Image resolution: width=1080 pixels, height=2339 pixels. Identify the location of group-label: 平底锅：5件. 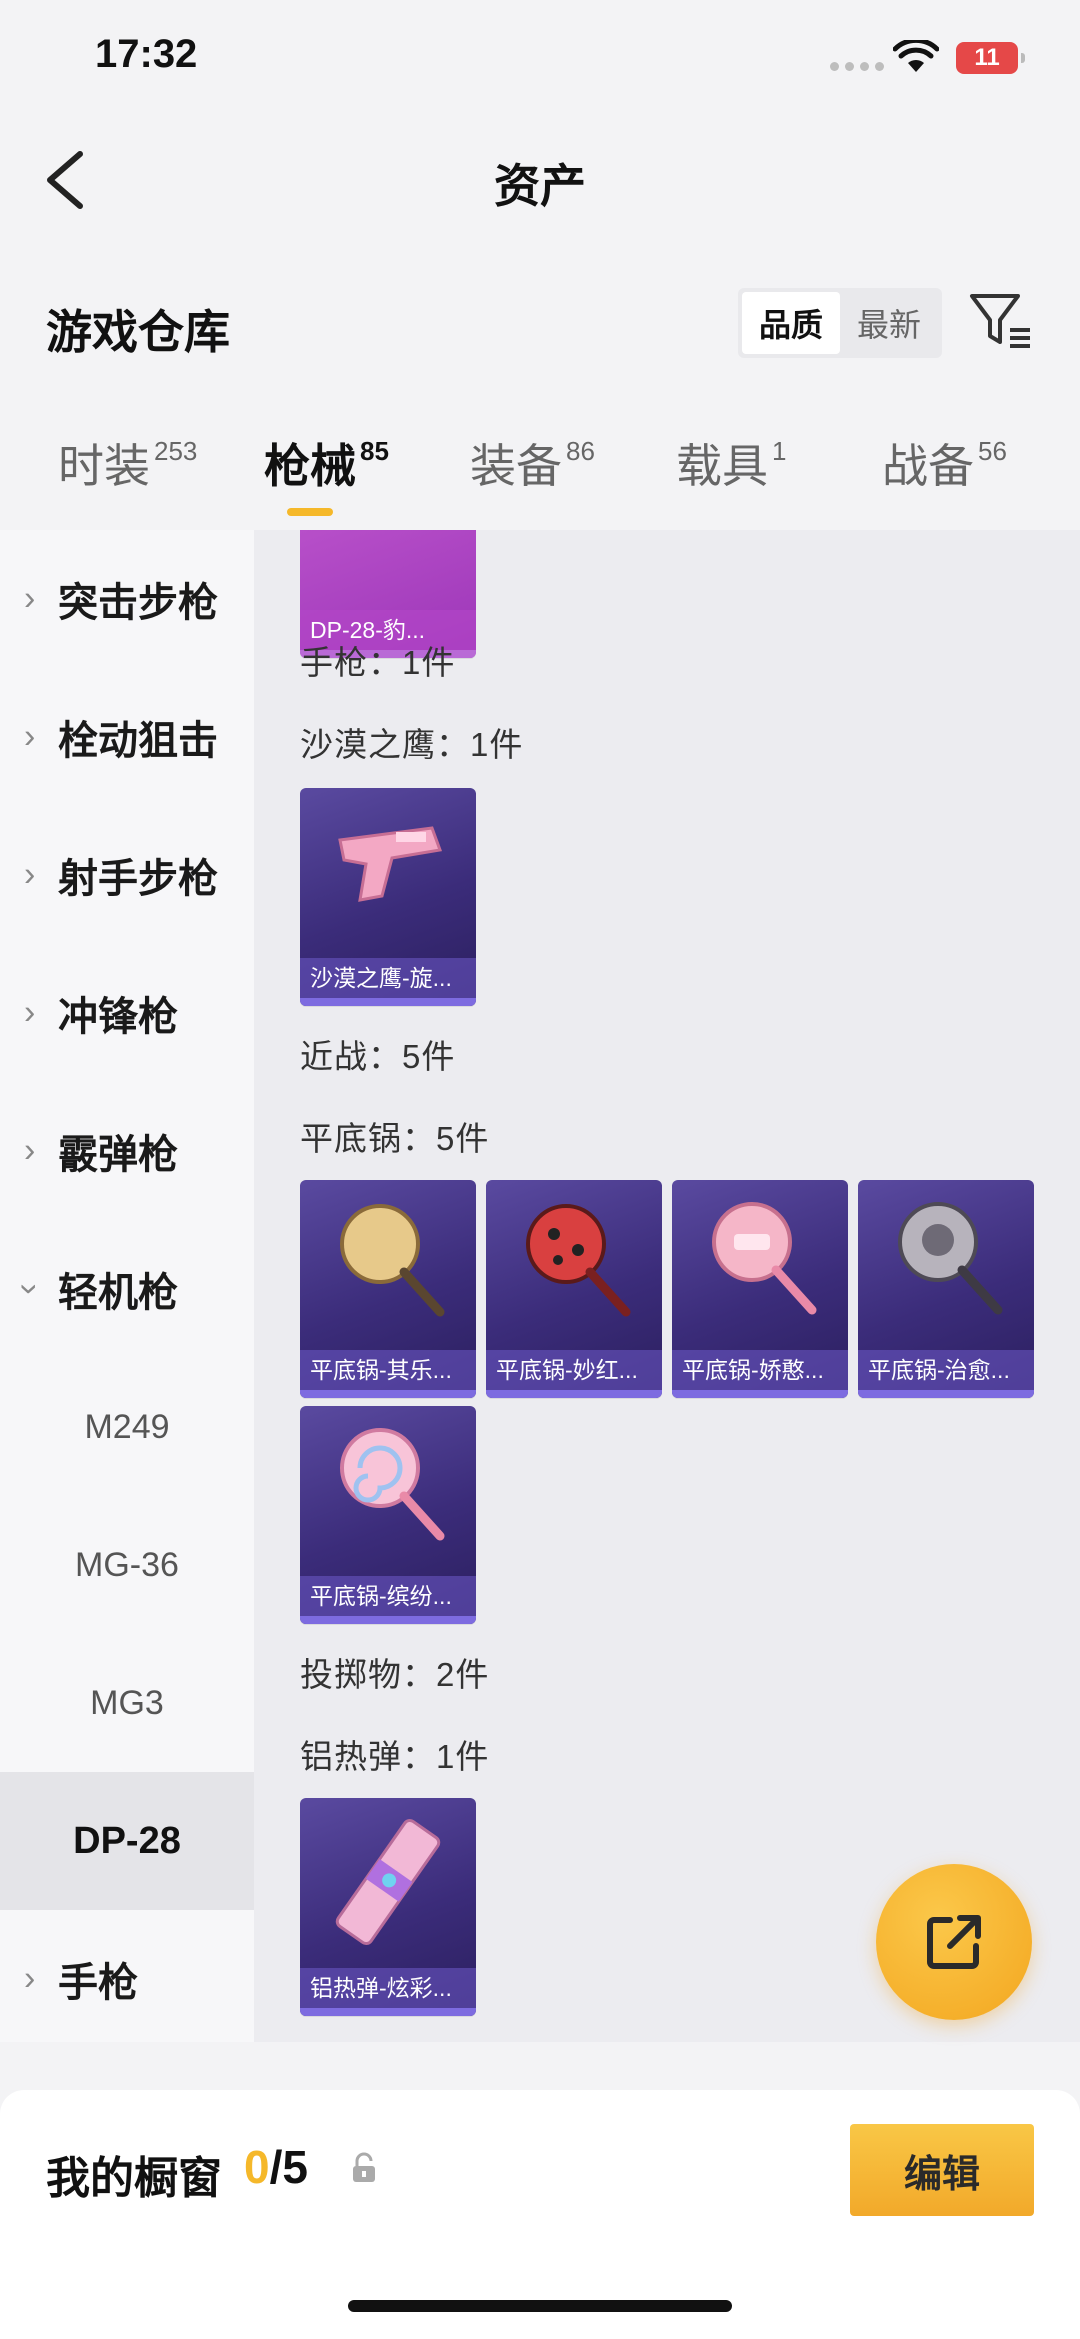
(395, 1138).